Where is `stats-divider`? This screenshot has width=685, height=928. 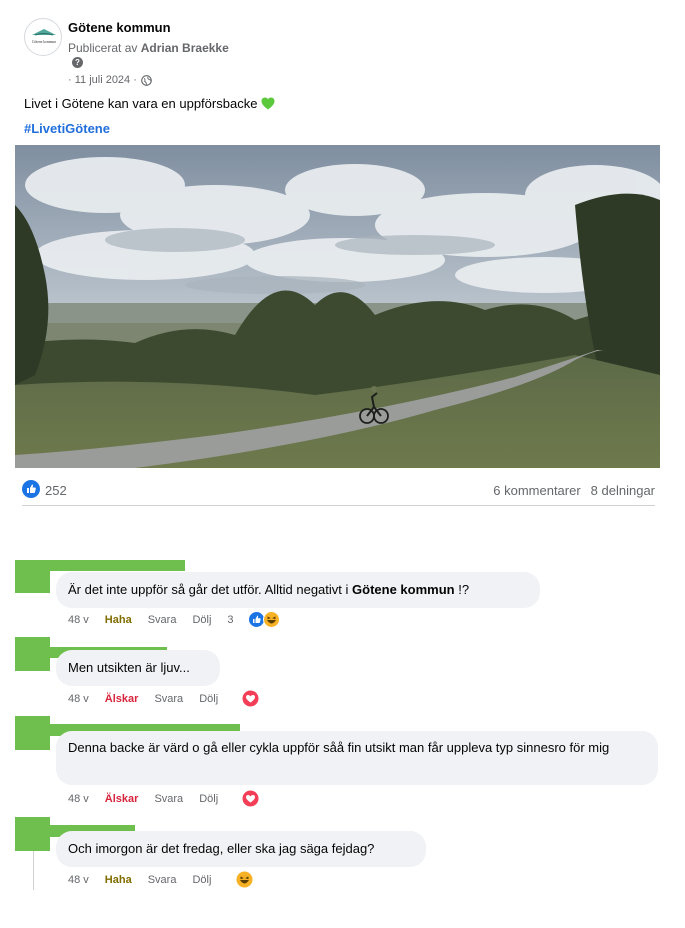 stats-divider is located at coordinates (338, 505).